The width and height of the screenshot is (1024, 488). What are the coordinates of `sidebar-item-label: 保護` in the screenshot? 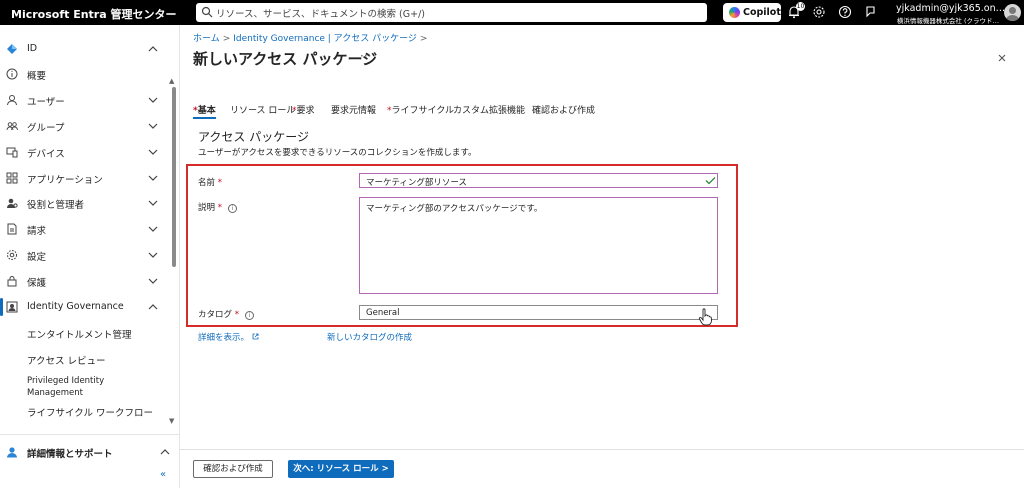 It's located at (37, 283).